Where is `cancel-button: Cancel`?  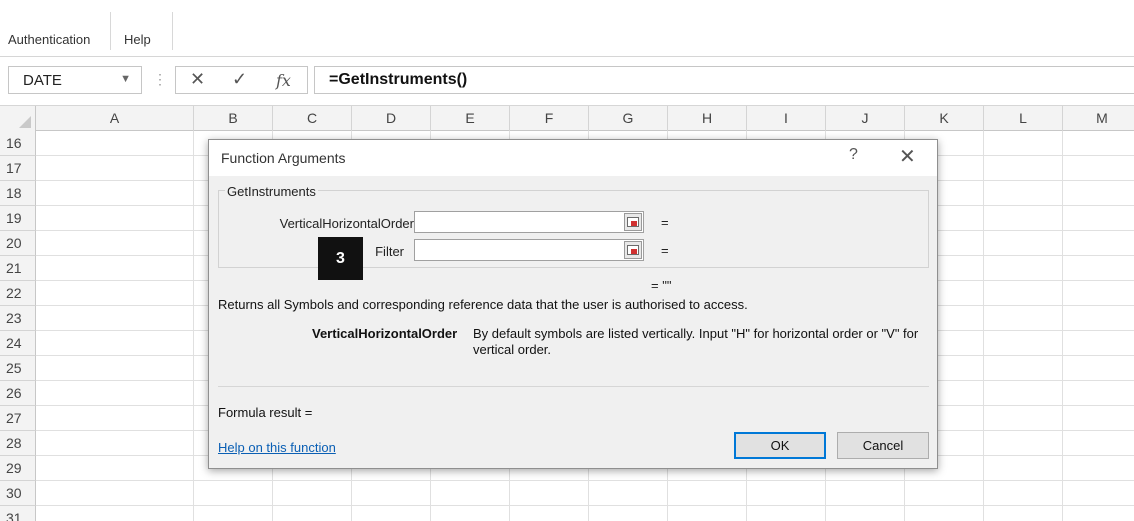
cancel-button: Cancel is located at coordinates (883, 445).